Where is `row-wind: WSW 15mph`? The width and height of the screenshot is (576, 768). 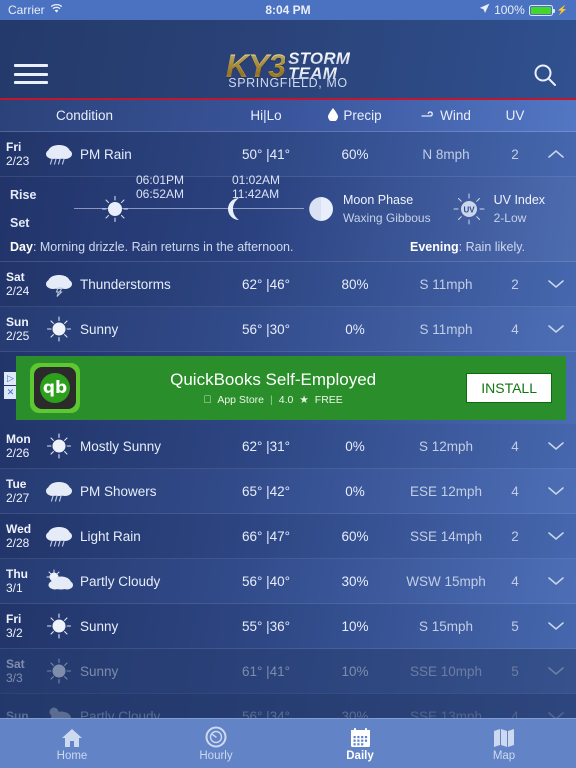 row-wind: WSW 15mph is located at coordinates (446, 581).